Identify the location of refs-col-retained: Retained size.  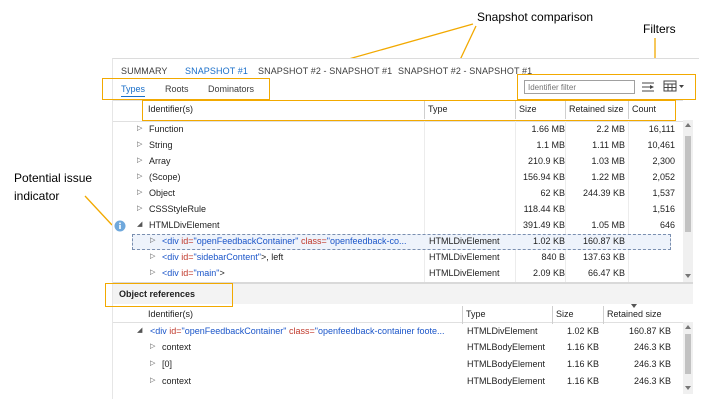
(634, 314).